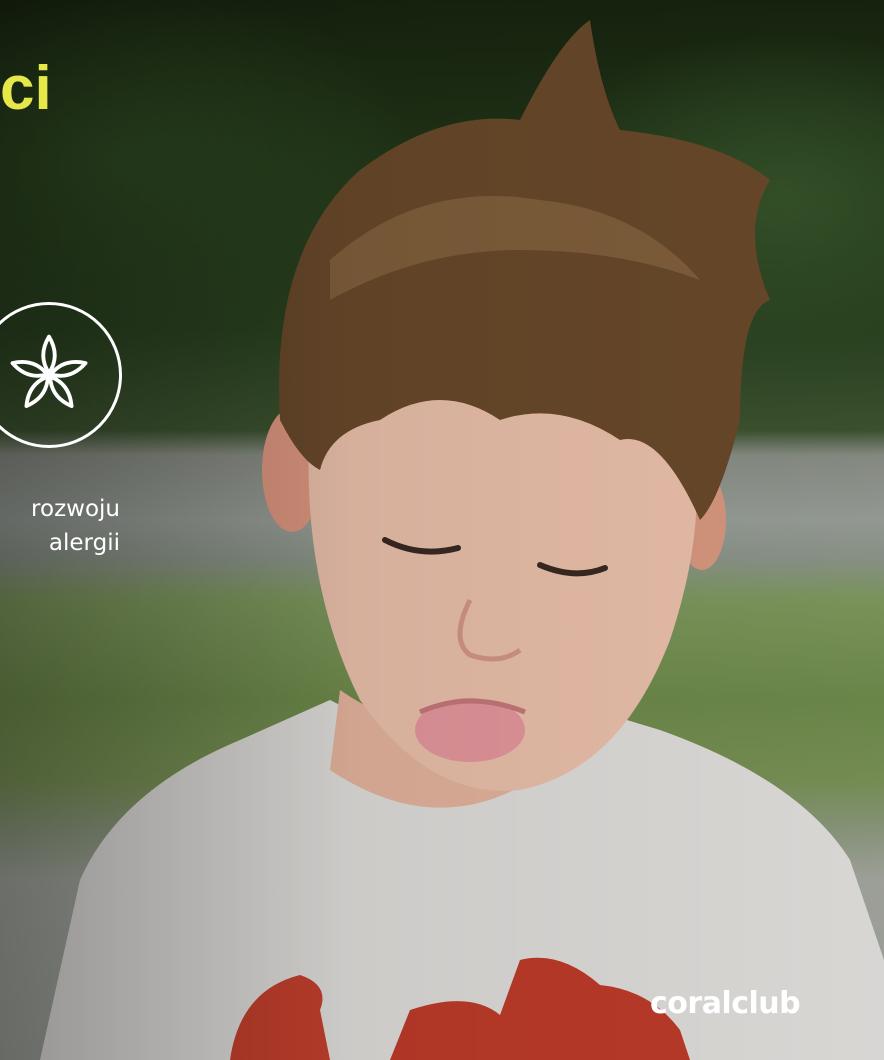  What do you see at coordinates (49, 371) in the screenshot?
I see `flower-icon` at bounding box center [49, 371].